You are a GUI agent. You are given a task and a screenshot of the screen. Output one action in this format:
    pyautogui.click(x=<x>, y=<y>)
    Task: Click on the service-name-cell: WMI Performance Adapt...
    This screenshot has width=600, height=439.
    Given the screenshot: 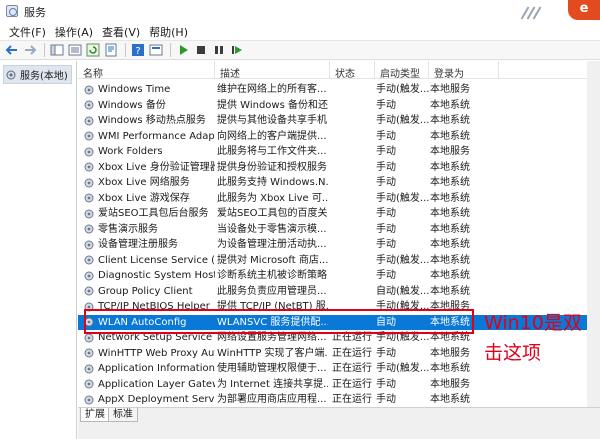 What is the action you would take?
    pyautogui.click(x=149, y=137)
    